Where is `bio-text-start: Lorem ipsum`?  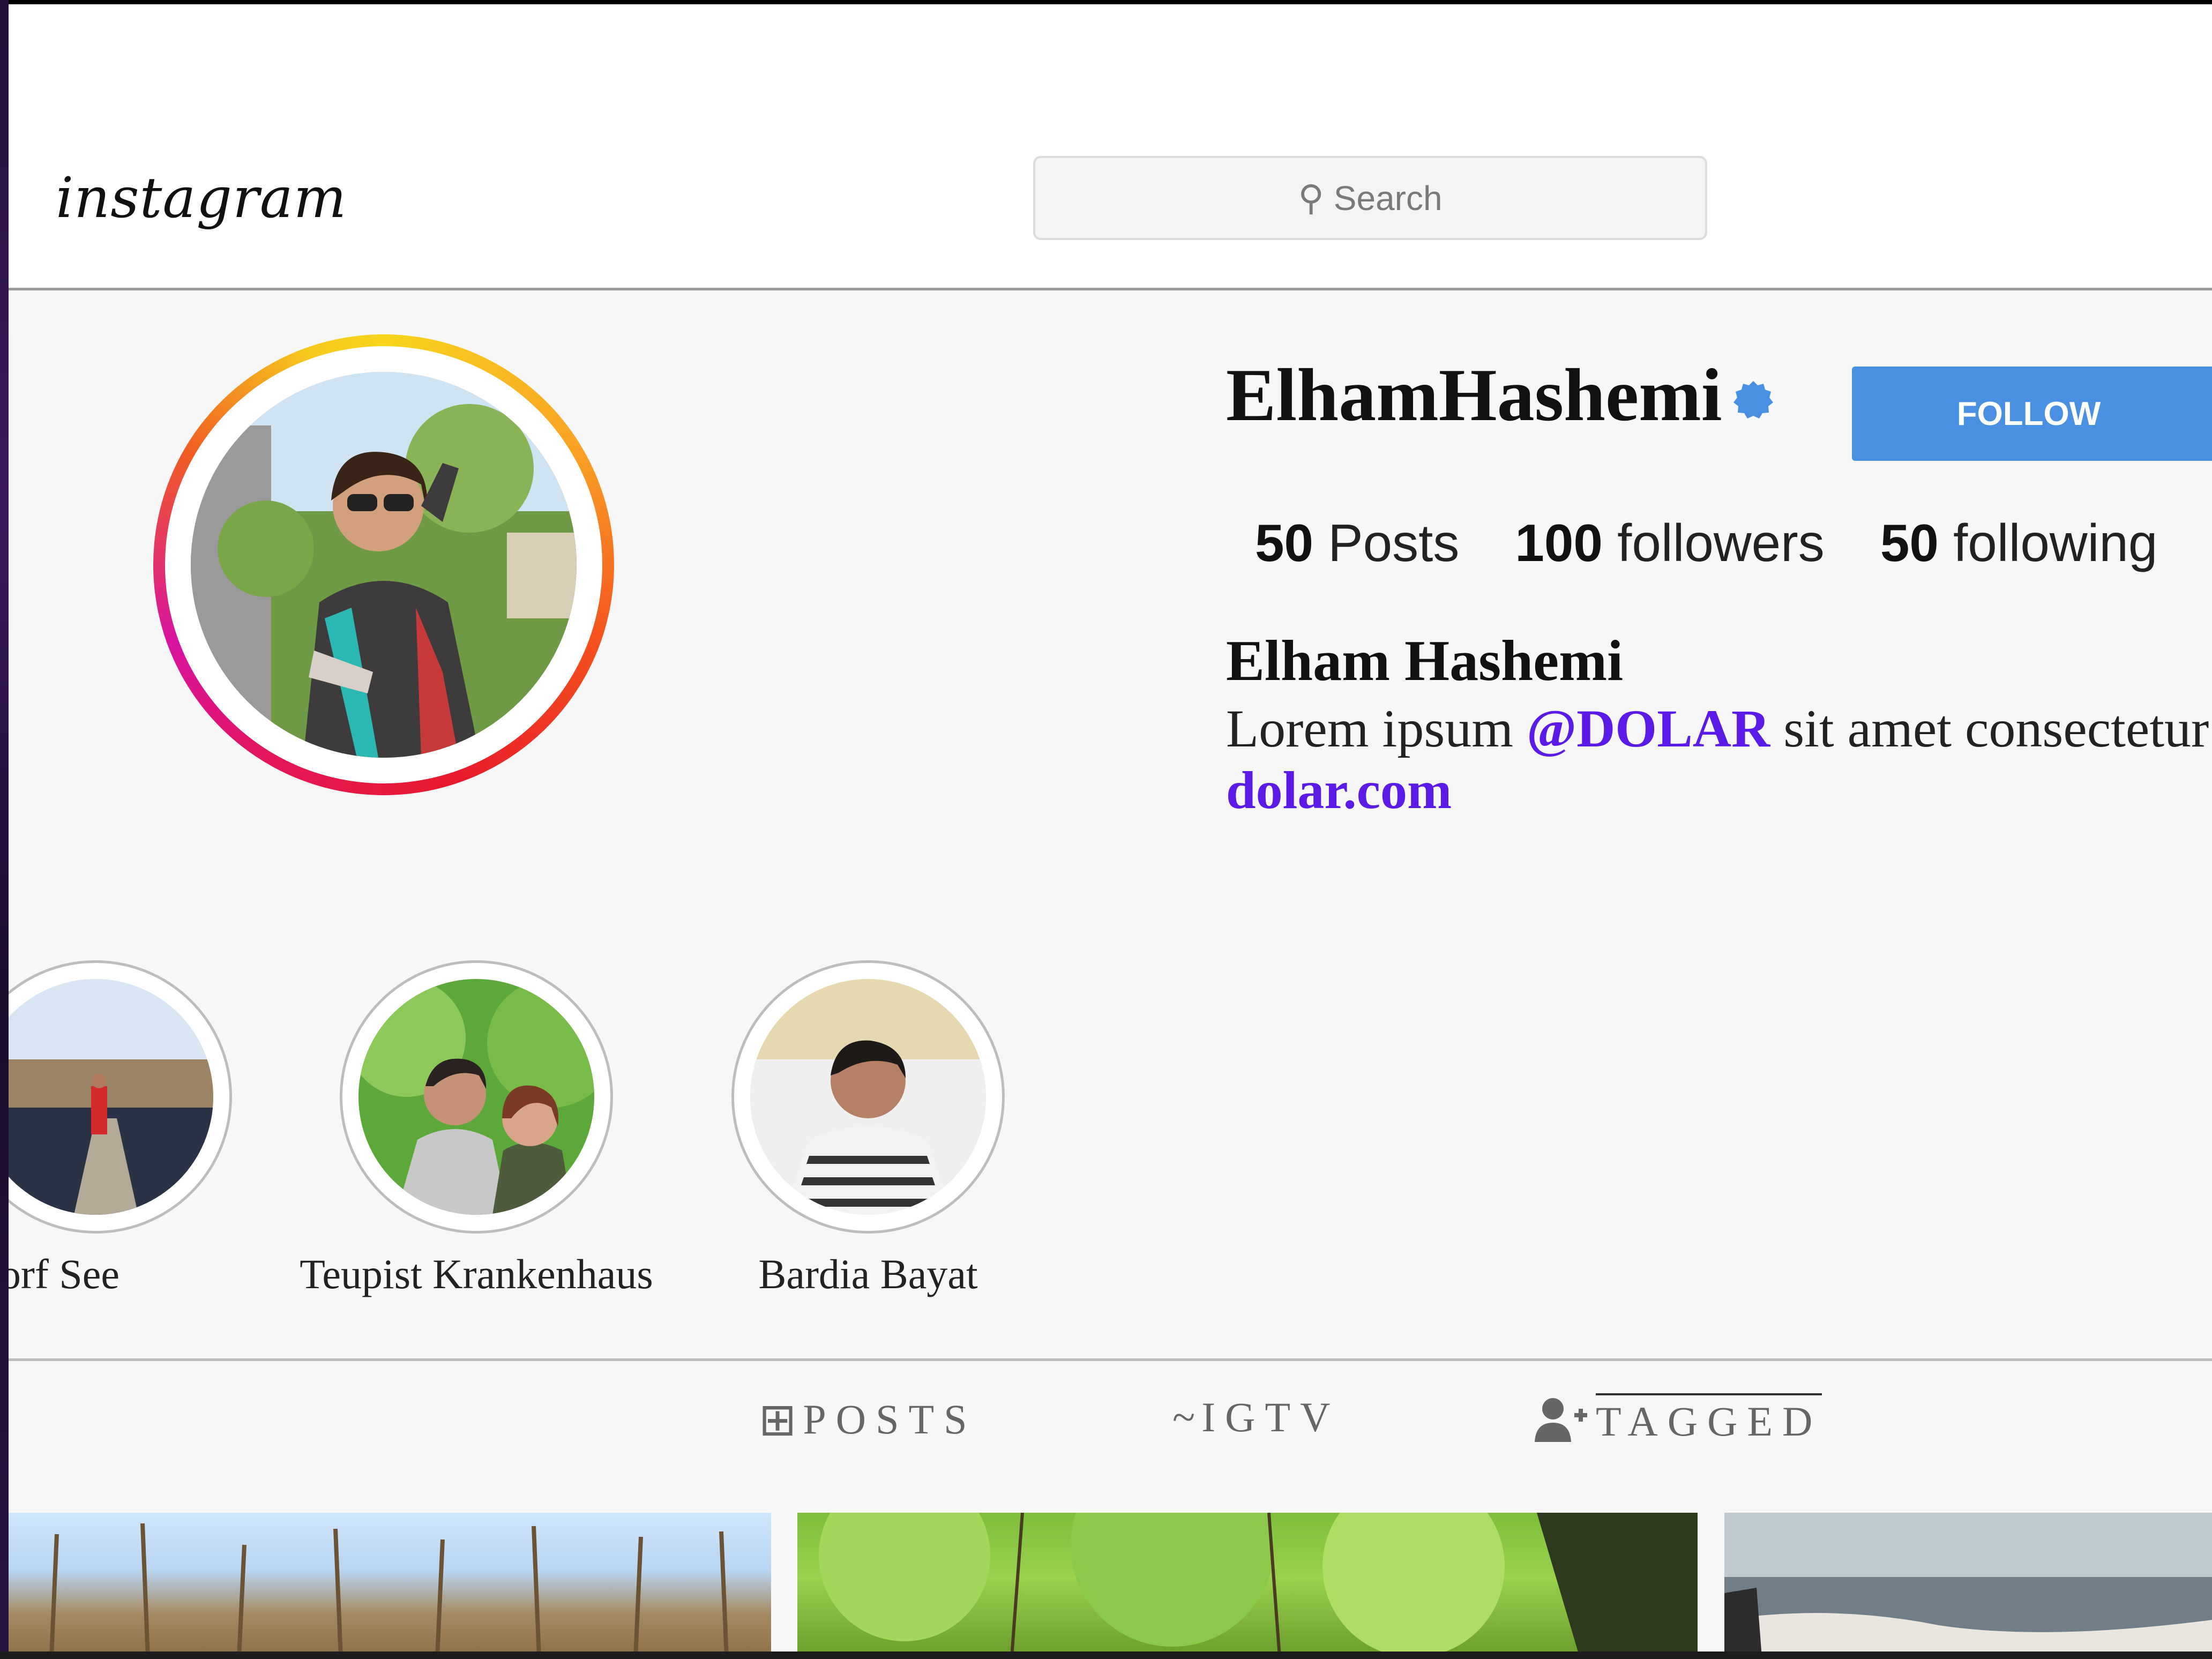
bio-text-start: Lorem ipsum is located at coordinates (1376, 728).